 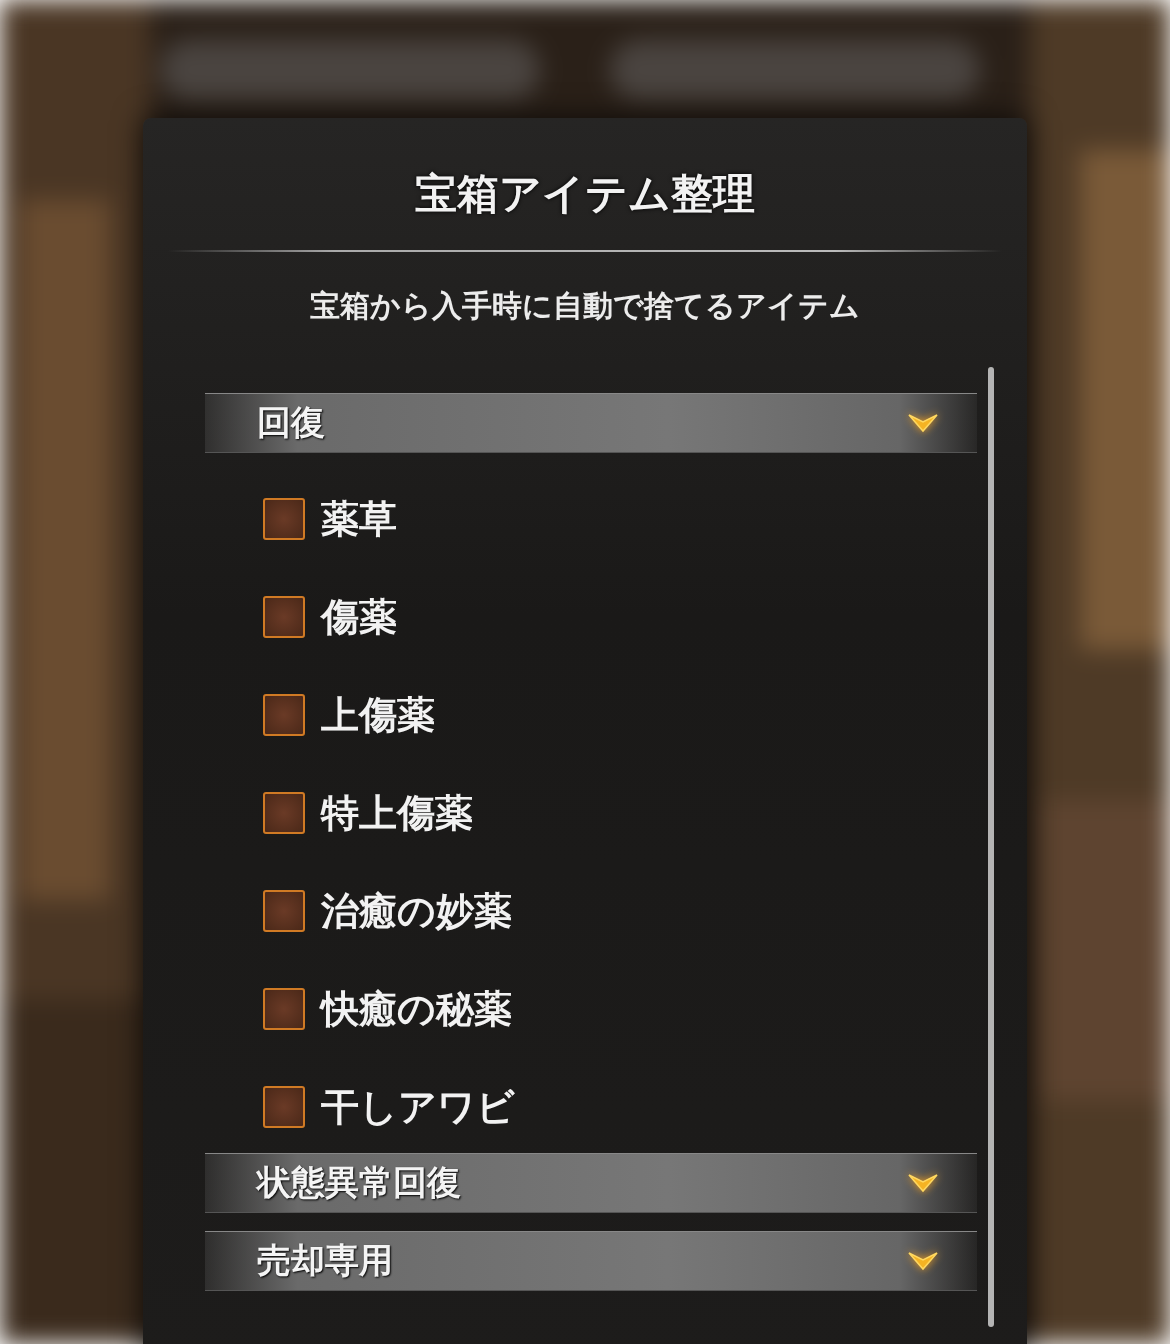 I want to click on category-header: 回復, so click(x=591, y=423).